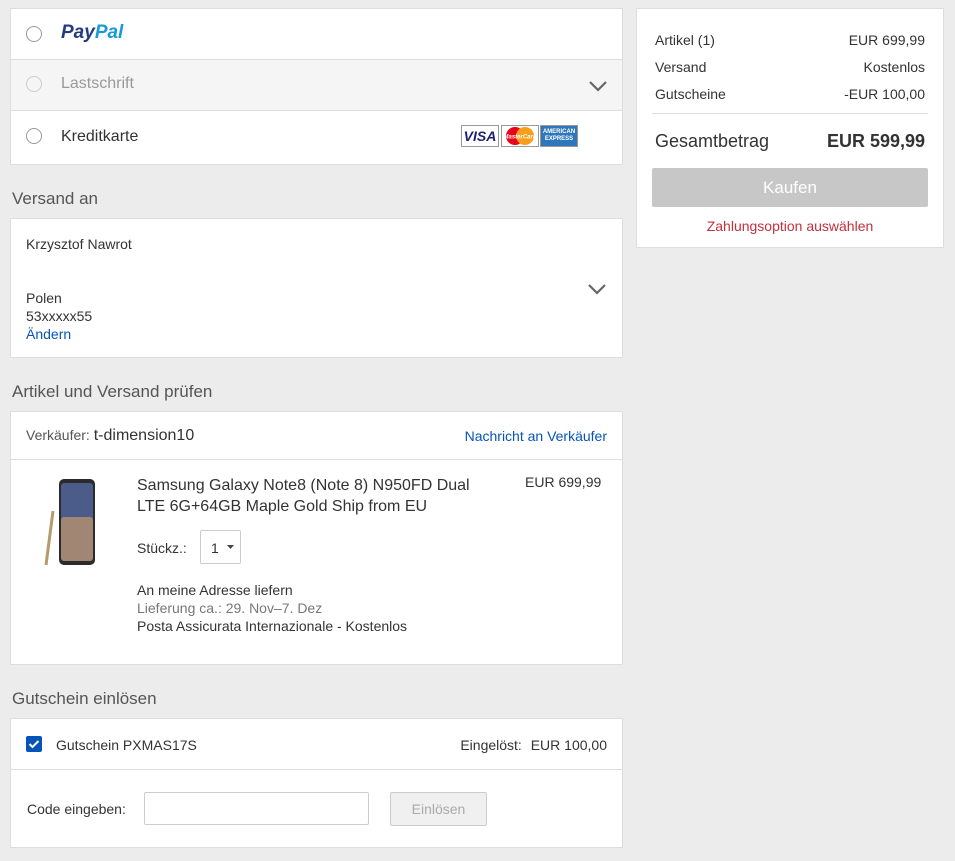 The width and height of the screenshot is (955, 861). What do you see at coordinates (44, 298) in the screenshot?
I see `shipping-country: Polen` at bounding box center [44, 298].